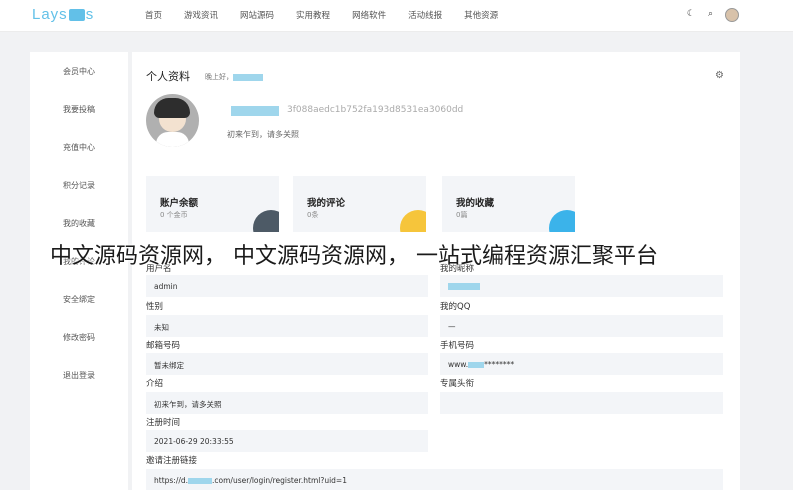 The height and width of the screenshot is (490, 793). Describe the element at coordinates (172, 120) in the screenshot. I see `profile-avatar` at that location.